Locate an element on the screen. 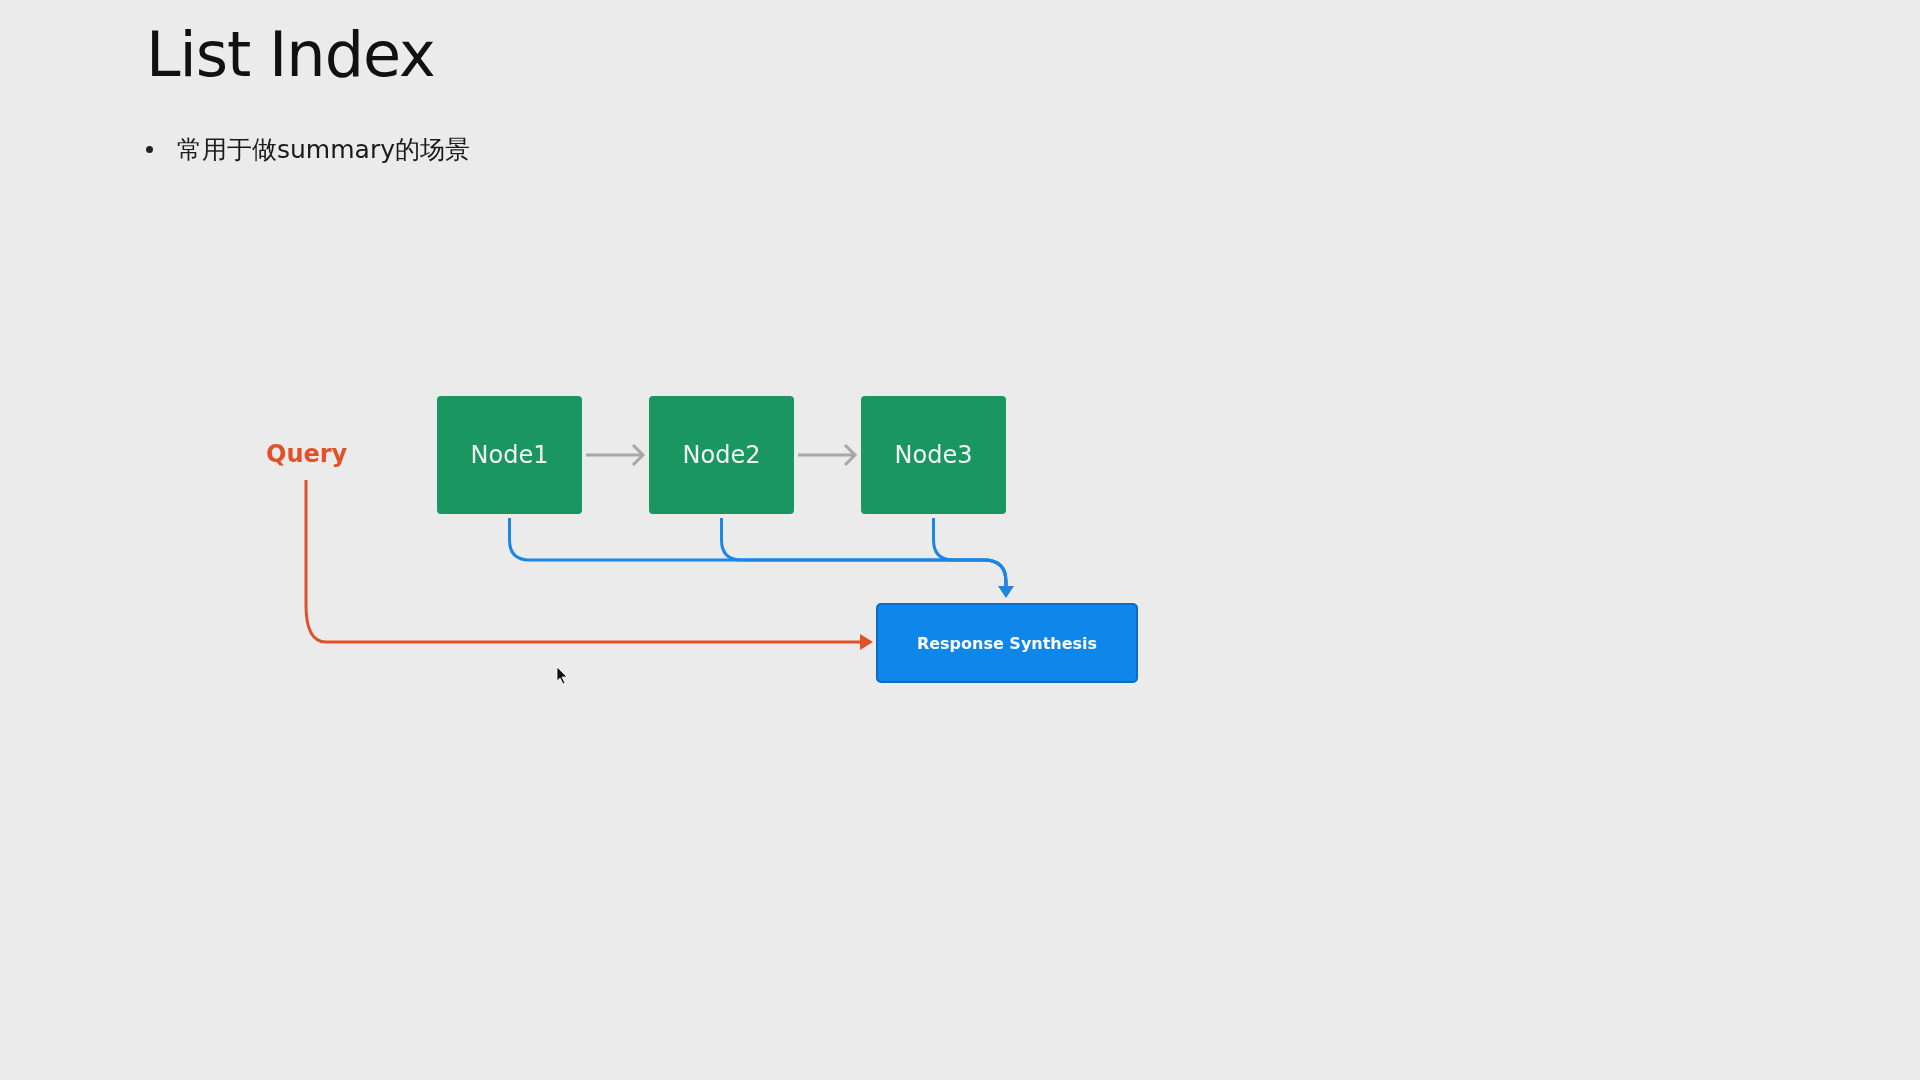  bullet-text: 常用于做summary的场景 is located at coordinates (323, 150).